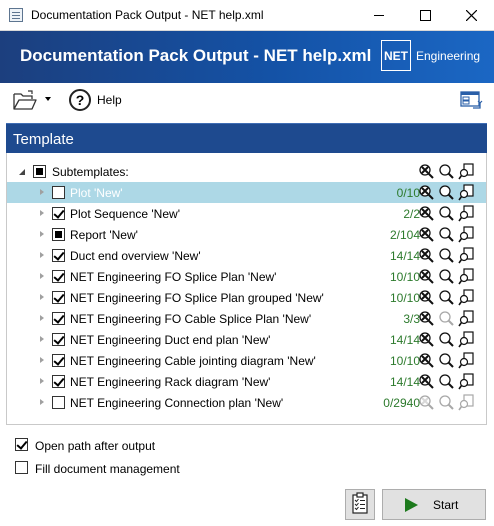 The height and width of the screenshot is (526, 494). I want to click on open-path-checkbox, so click(21, 444).